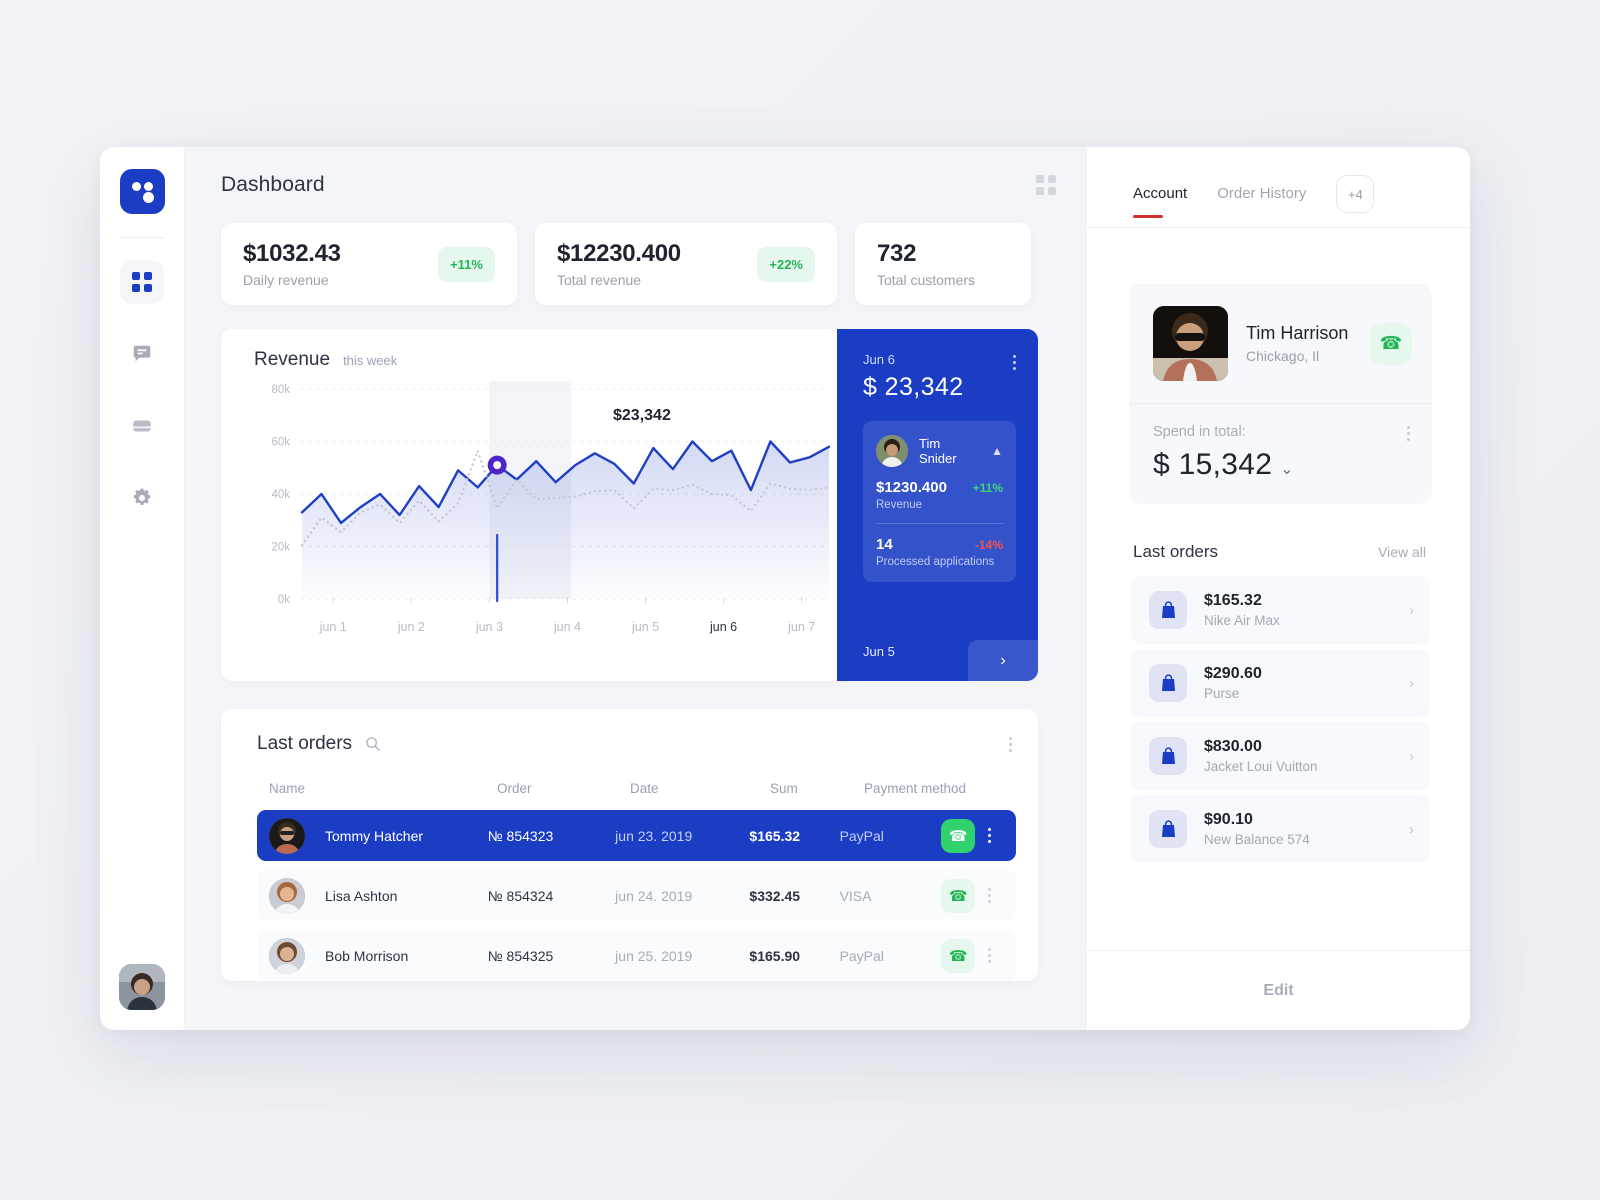 The width and height of the screenshot is (1600, 1200). Describe the element at coordinates (654, 835) in the screenshot. I see `row-date: jun 23. 2019` at that location.